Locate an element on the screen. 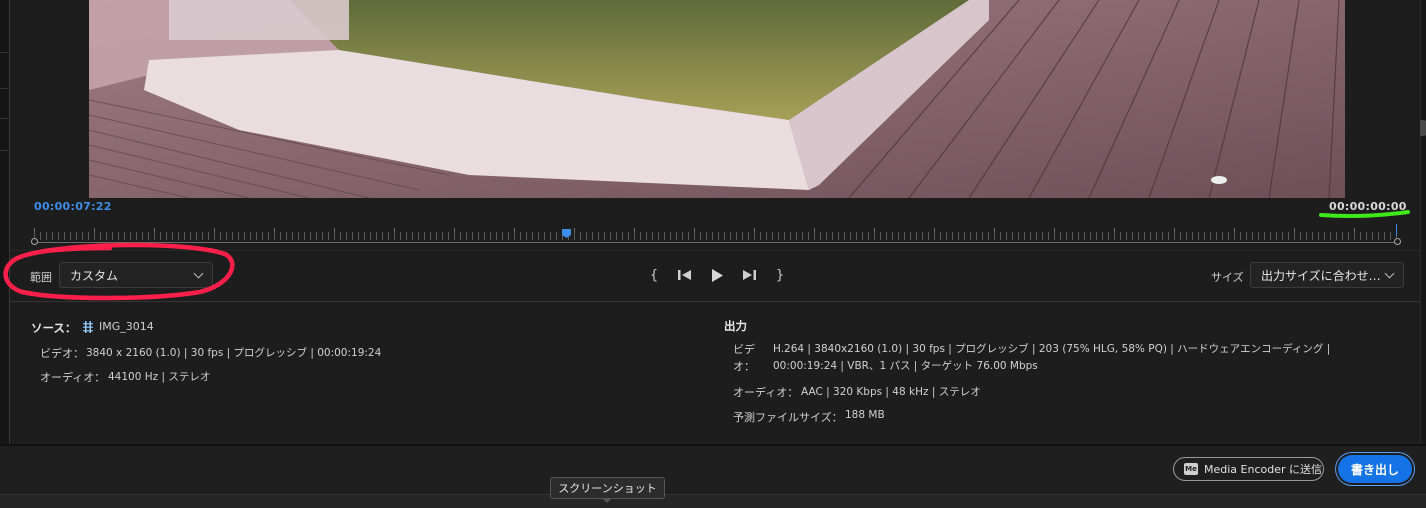  scrubber-ticks is located at coordinates (716, 236).